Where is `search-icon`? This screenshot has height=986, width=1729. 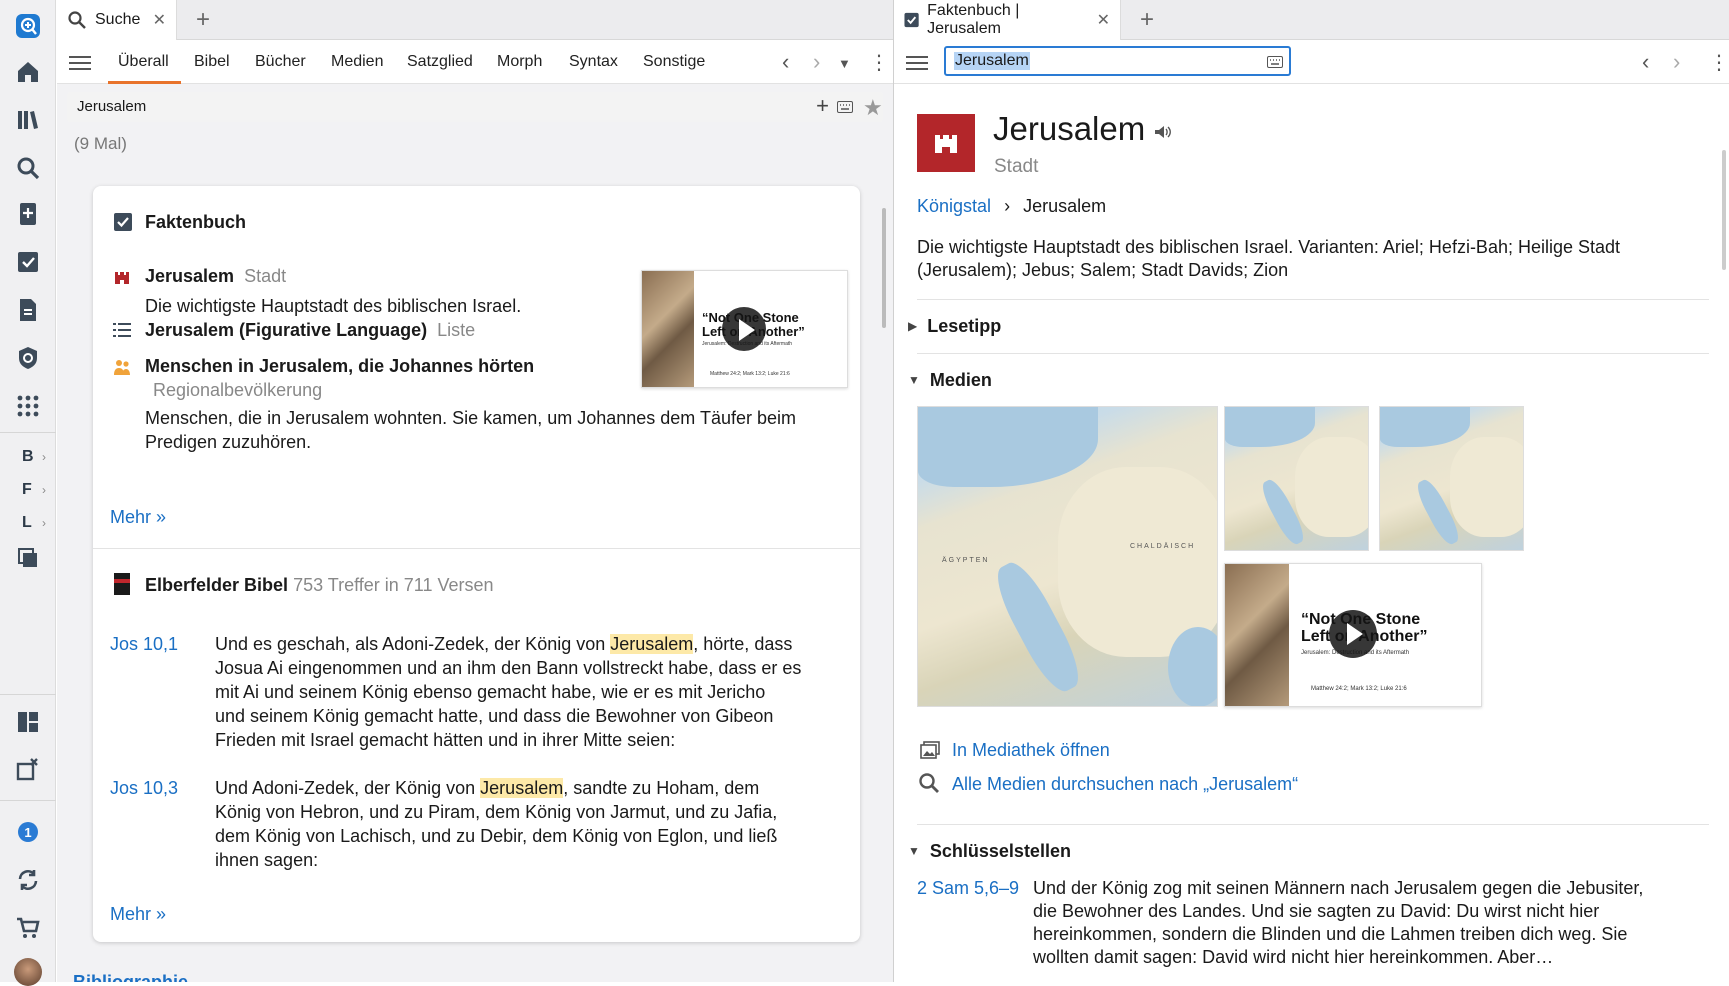 search-icon is located at coordinates (28, 168).